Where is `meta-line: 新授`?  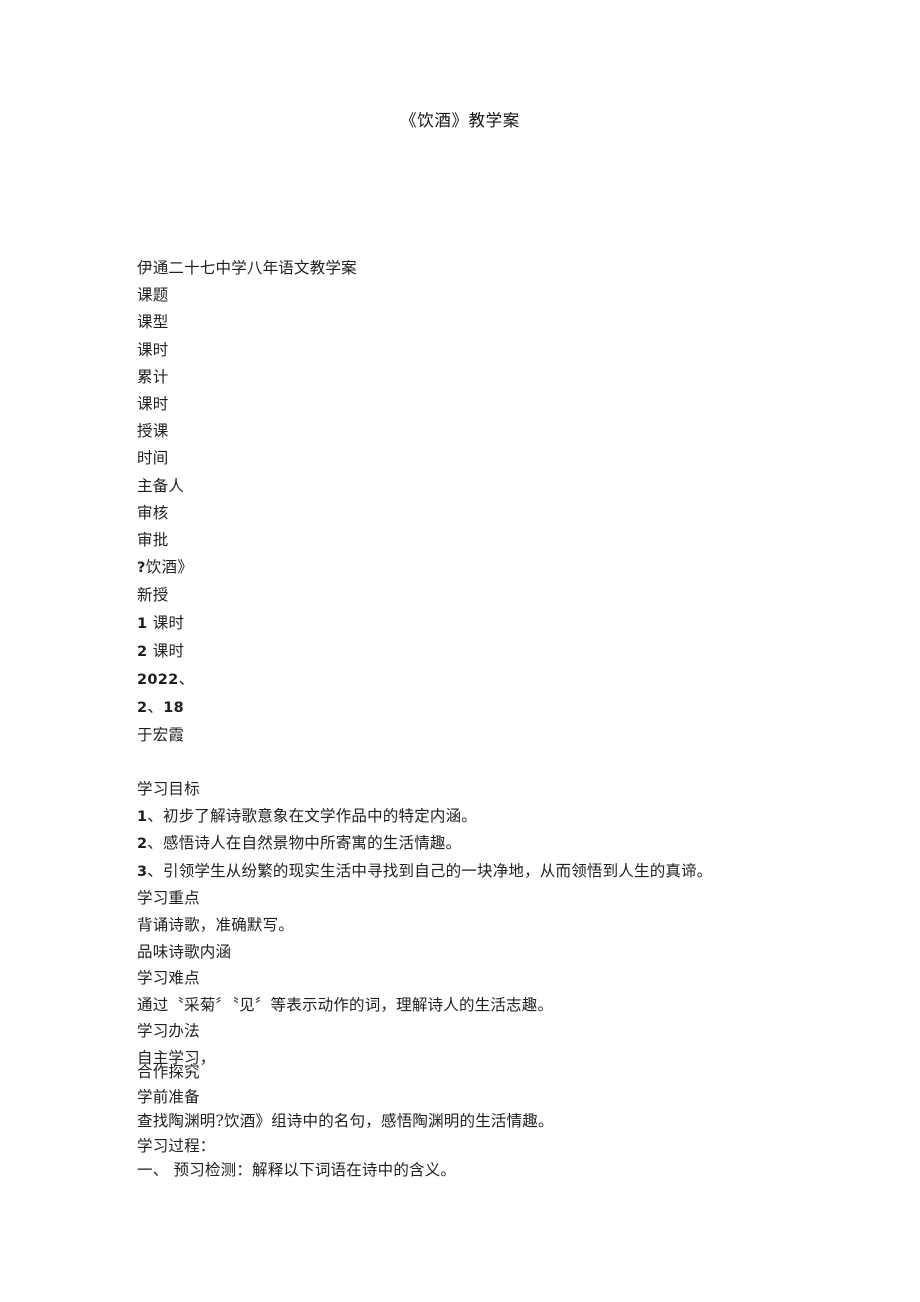
meta-line: 新授 is located at coordinates (153, 595).